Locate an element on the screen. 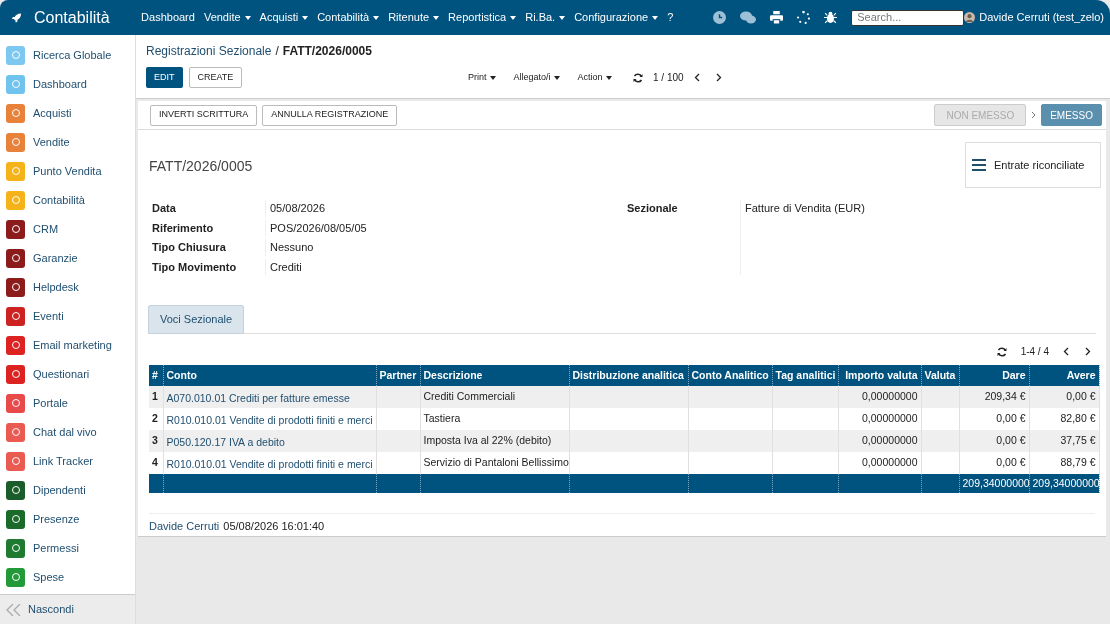  breadcrumb-link: Registrazioni Sezionale is located at coordinates (209, 51).